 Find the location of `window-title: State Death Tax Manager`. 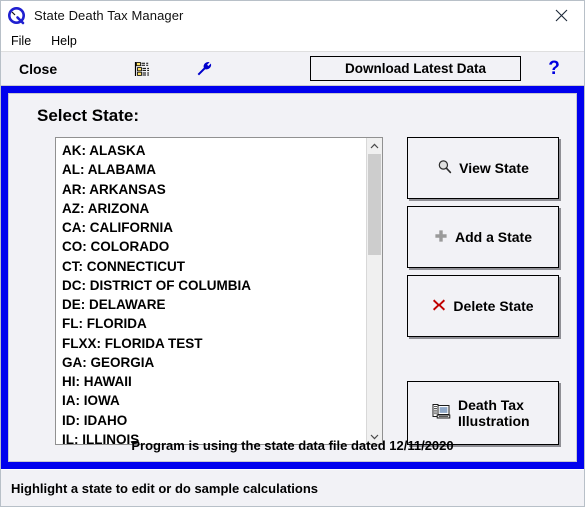

window-title: State Death Tax Manager is located at coordinates (109, 15).